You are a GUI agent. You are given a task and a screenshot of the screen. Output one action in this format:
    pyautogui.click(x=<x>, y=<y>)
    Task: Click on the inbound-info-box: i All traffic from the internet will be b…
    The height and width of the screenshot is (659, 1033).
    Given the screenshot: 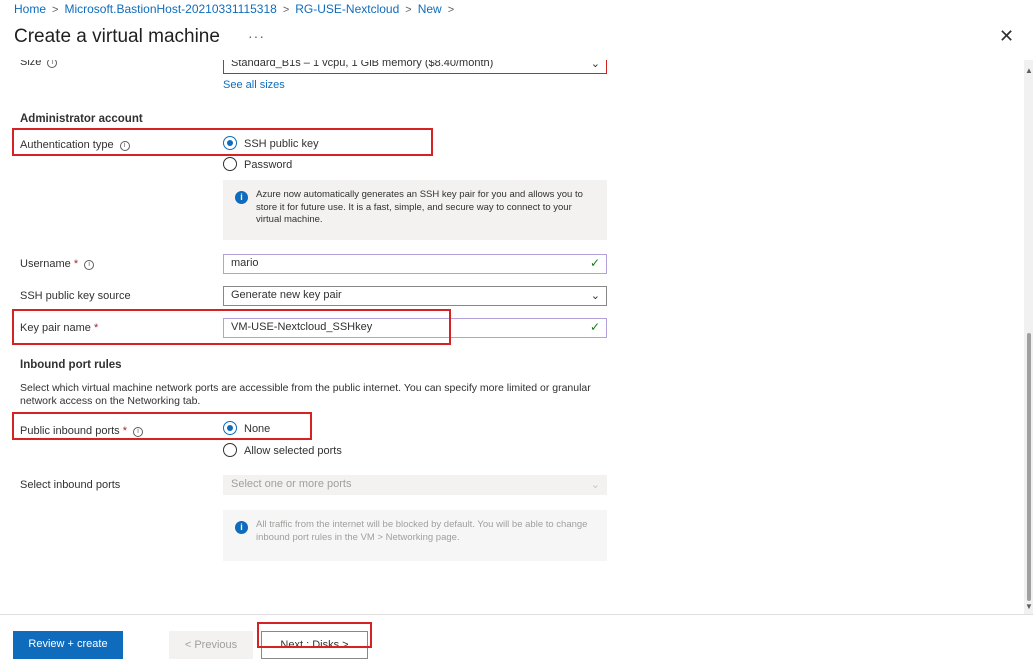 What is the action you would take?
    pyautogui.click(x=415, y=535)
    